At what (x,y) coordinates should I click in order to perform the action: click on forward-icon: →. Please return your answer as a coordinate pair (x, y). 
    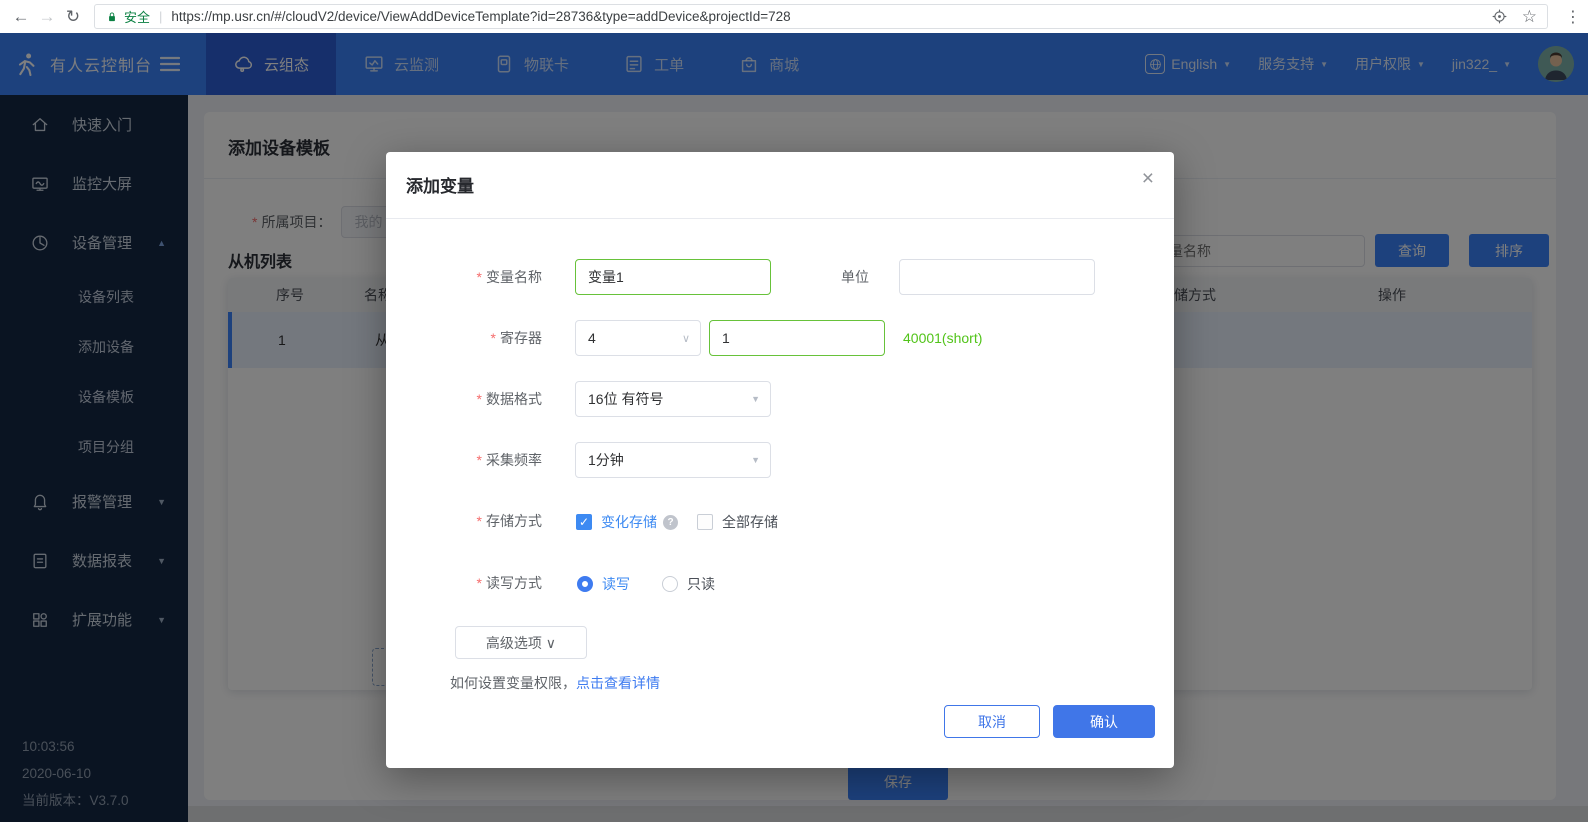
    Looking at the image, I should click on (47, 17).